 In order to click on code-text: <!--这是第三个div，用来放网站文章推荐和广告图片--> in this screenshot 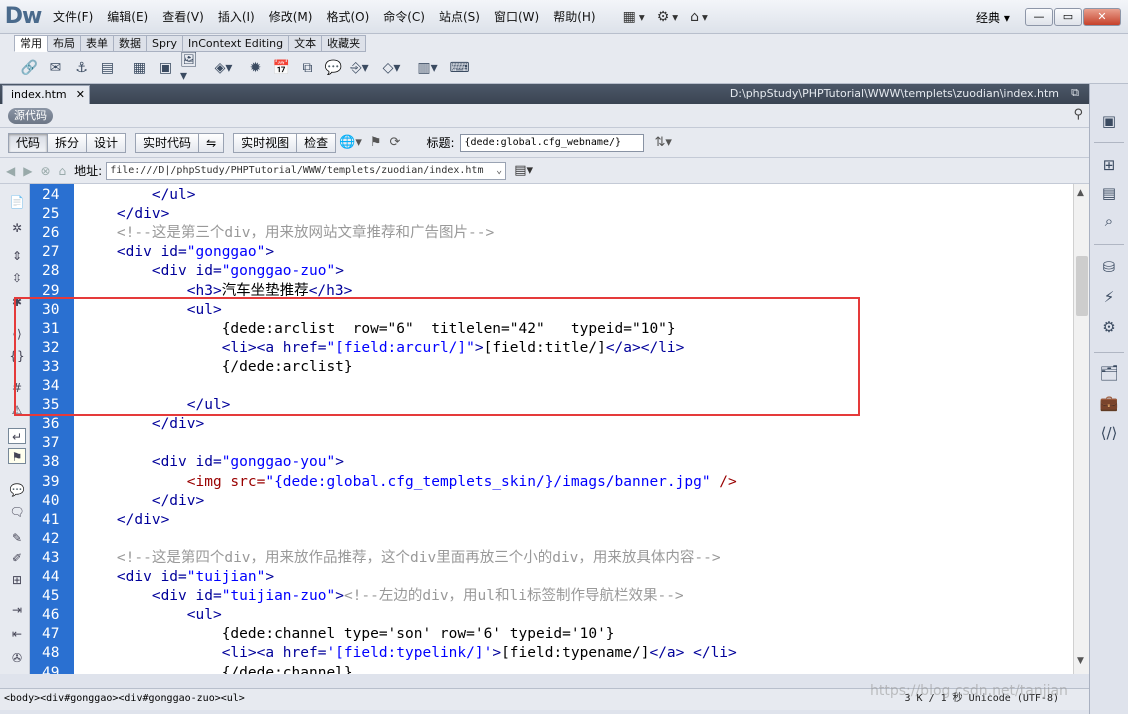, I will do `click(288, 233)`.